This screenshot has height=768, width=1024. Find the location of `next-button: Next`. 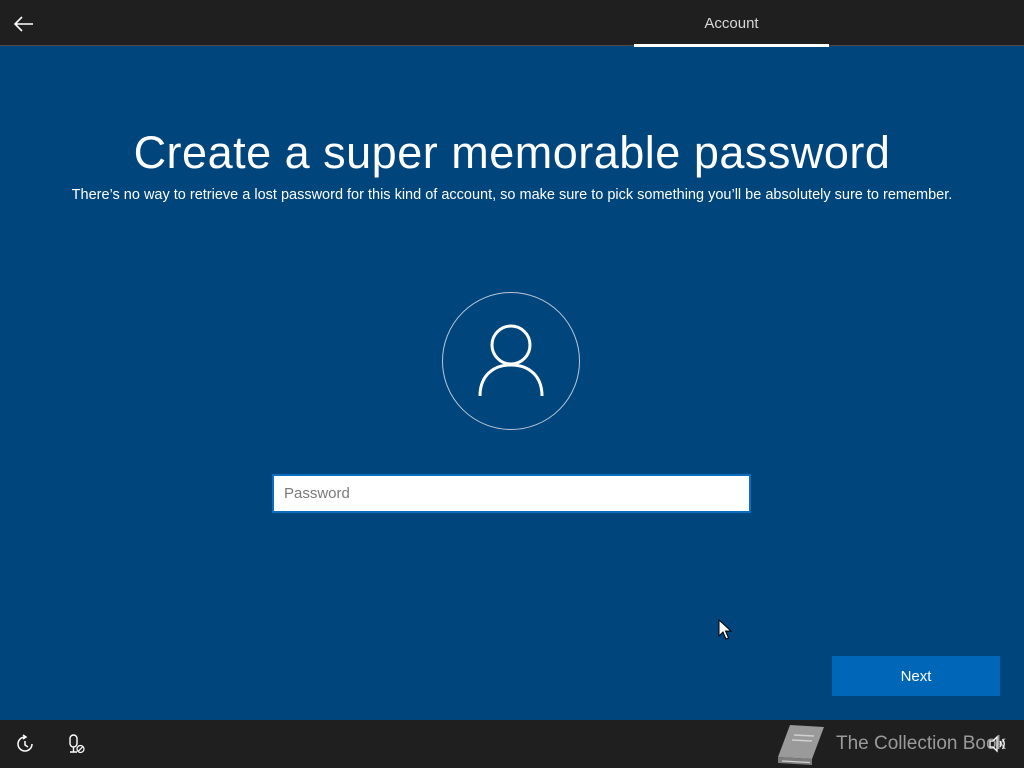

next-button: Next is located at coordinates (916, 676).